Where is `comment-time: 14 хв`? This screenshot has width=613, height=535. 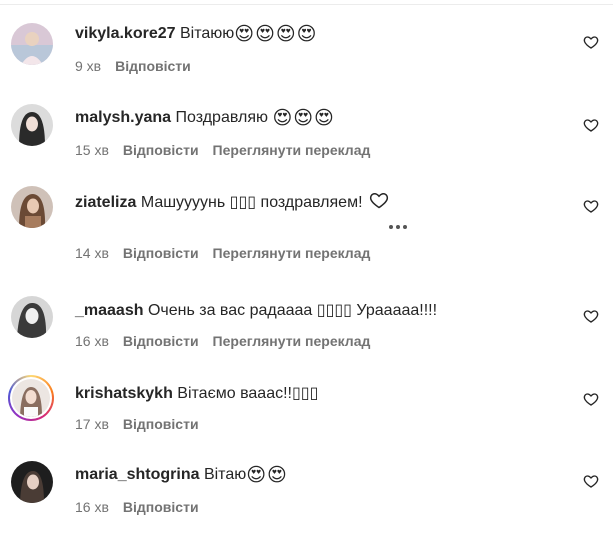 comment-time: 14 хв is located at coordinates (92, 253).